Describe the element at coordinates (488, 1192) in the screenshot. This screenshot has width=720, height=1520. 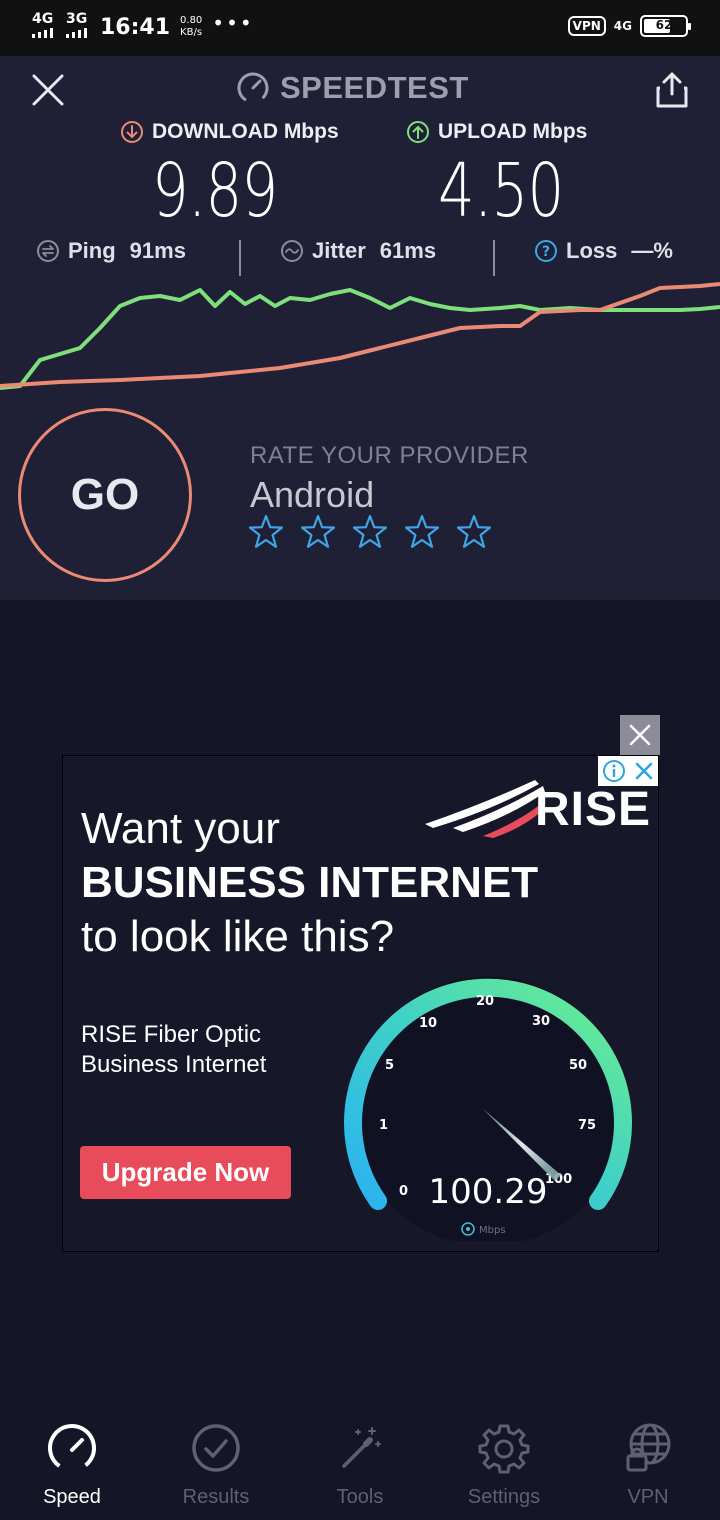
I see `gauge-value: 100.29` at that location.